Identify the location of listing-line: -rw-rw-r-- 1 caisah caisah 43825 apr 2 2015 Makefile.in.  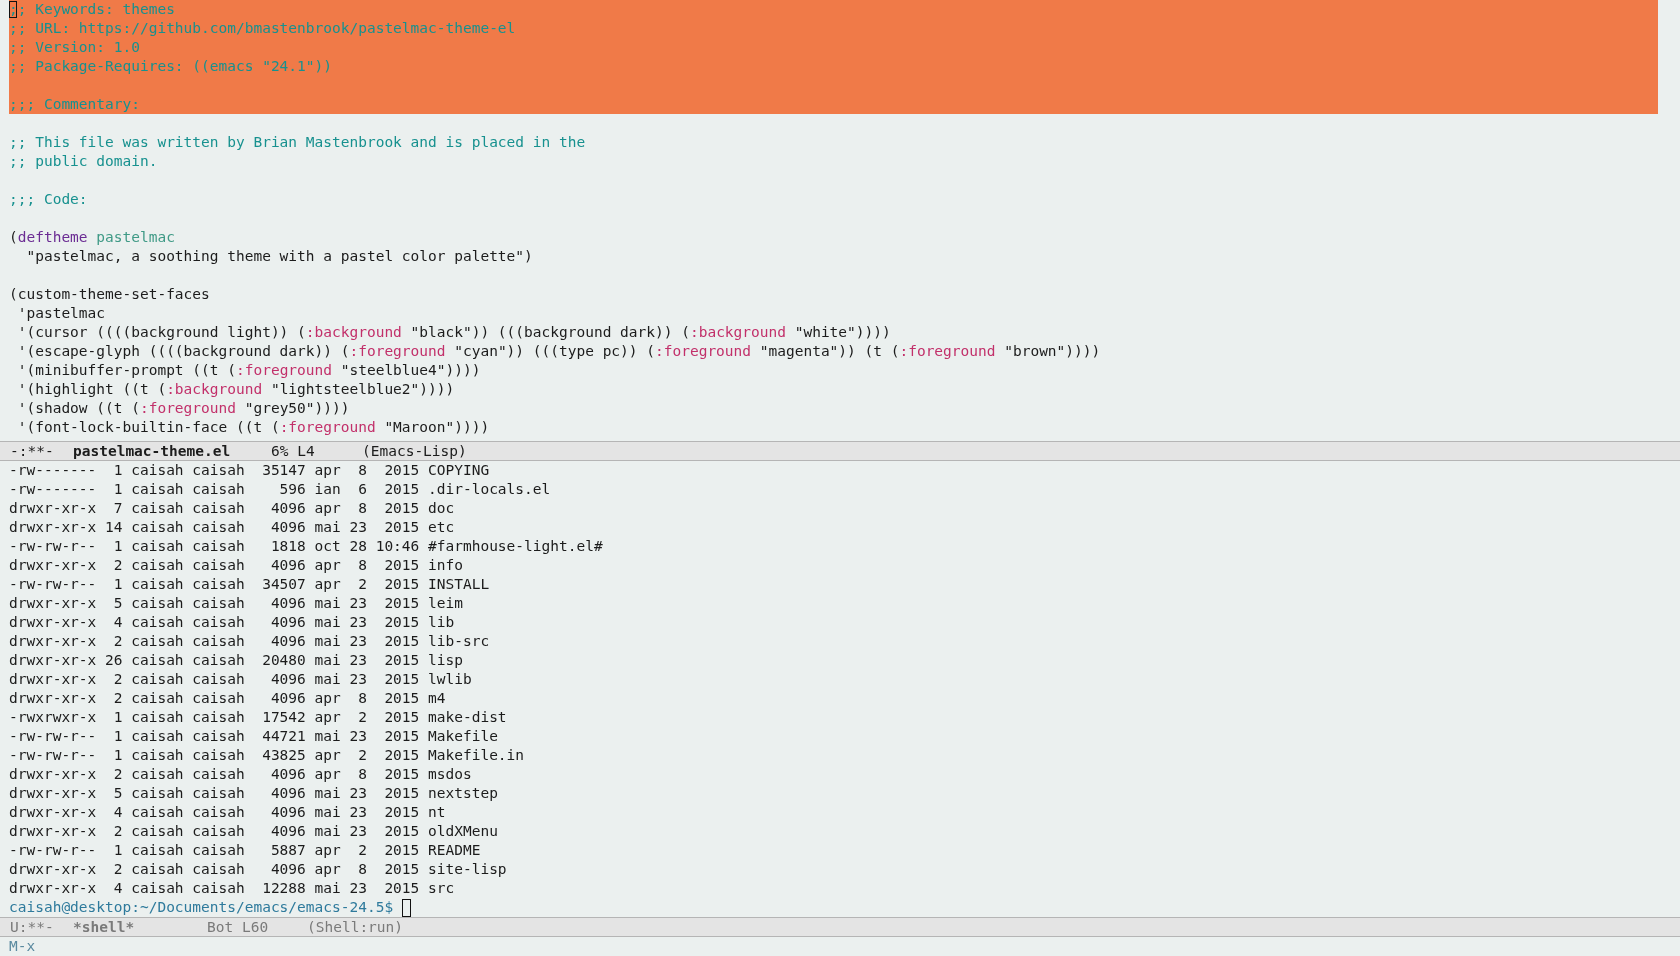
(267, 755).